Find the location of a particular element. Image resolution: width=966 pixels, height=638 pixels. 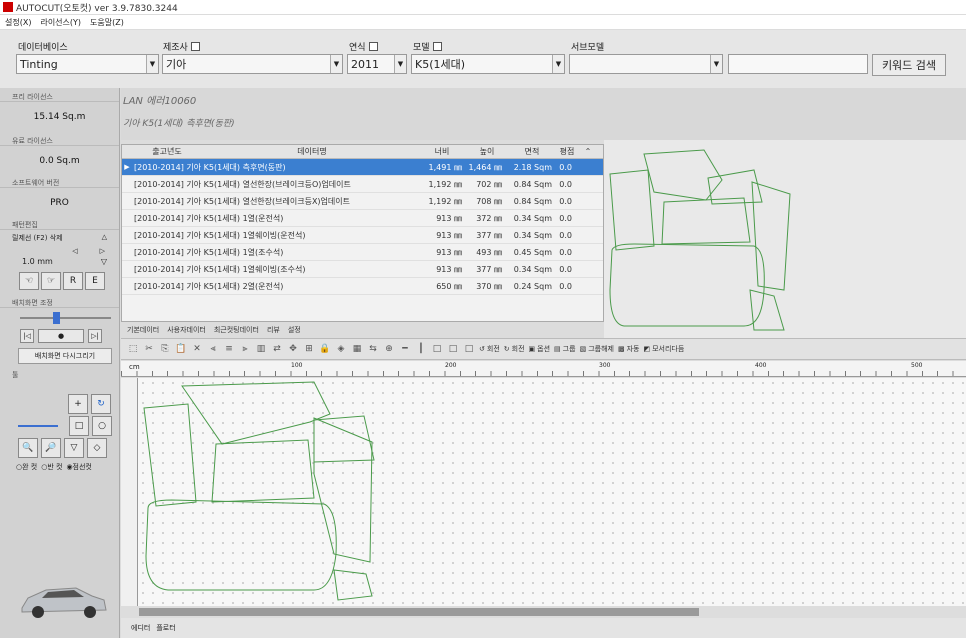

layout-slider is located at coordinates (65, 318).